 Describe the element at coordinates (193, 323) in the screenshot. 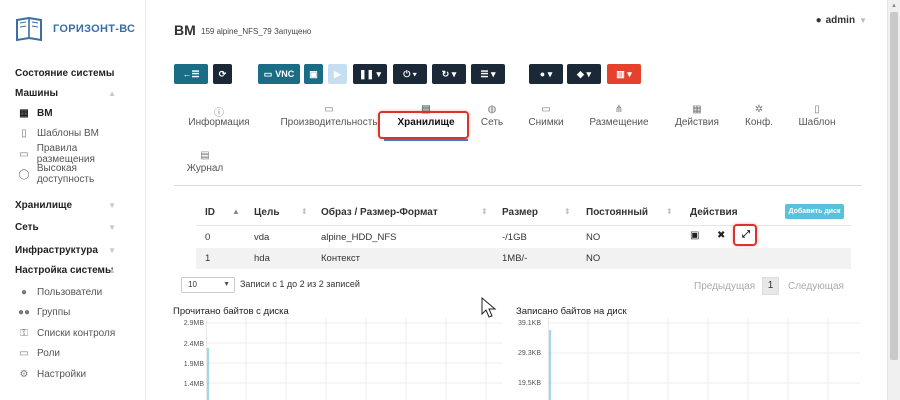

I see `y-tick-label: 2.9MB` at that location.